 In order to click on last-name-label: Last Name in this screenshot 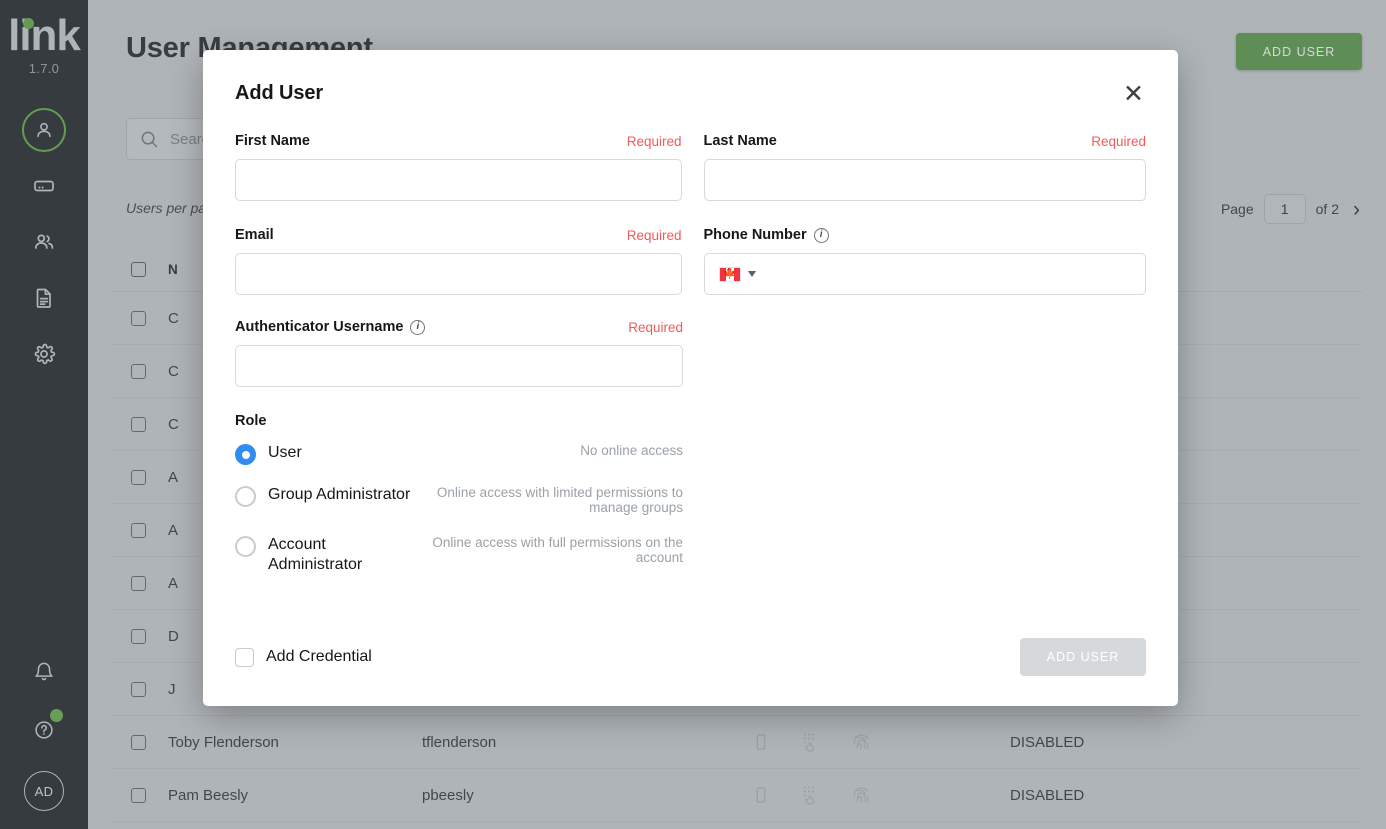, I will do `click(740, 141)`.